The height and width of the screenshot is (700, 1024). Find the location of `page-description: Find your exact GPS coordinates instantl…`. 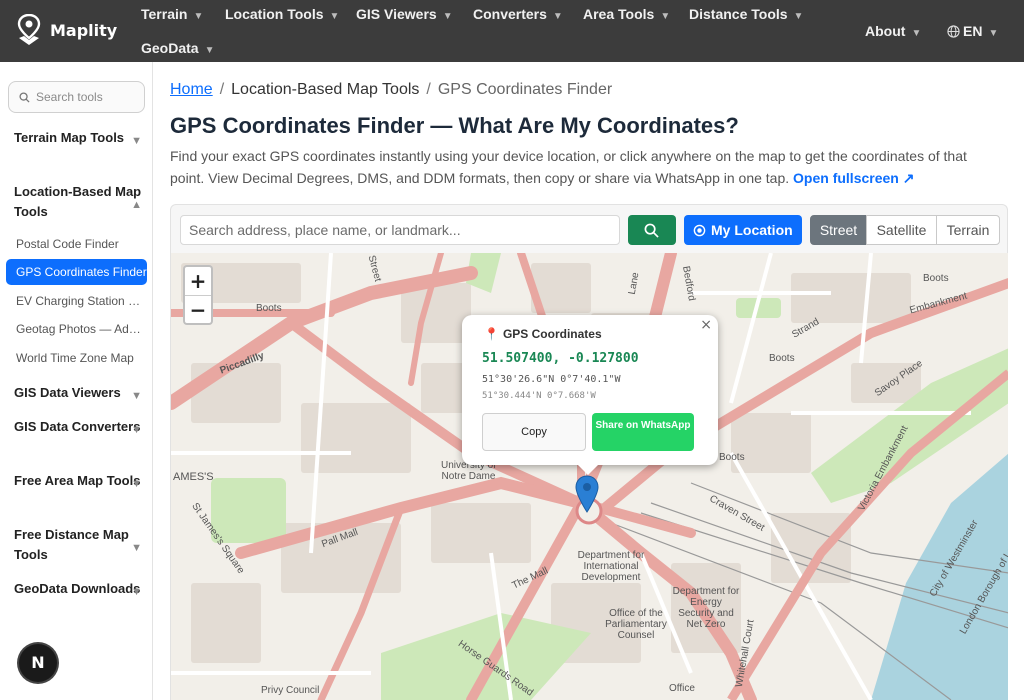

page-description: Find your exact GPS coordinates instantl… is located at coordinates (568, 167).